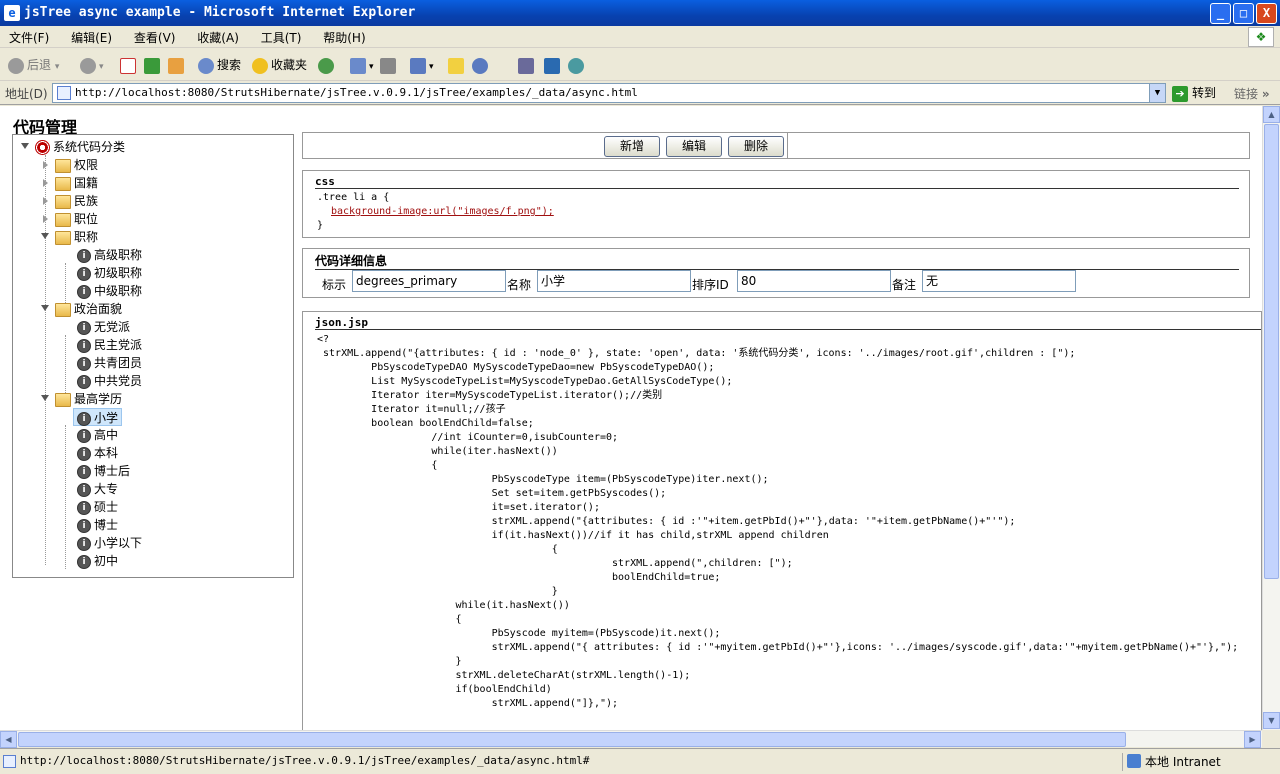 This screenshot has width=1280, height=774. Describe the element at coordinates (694, 146) in the screenshot. I see `edit-button: 编辑` at that location.